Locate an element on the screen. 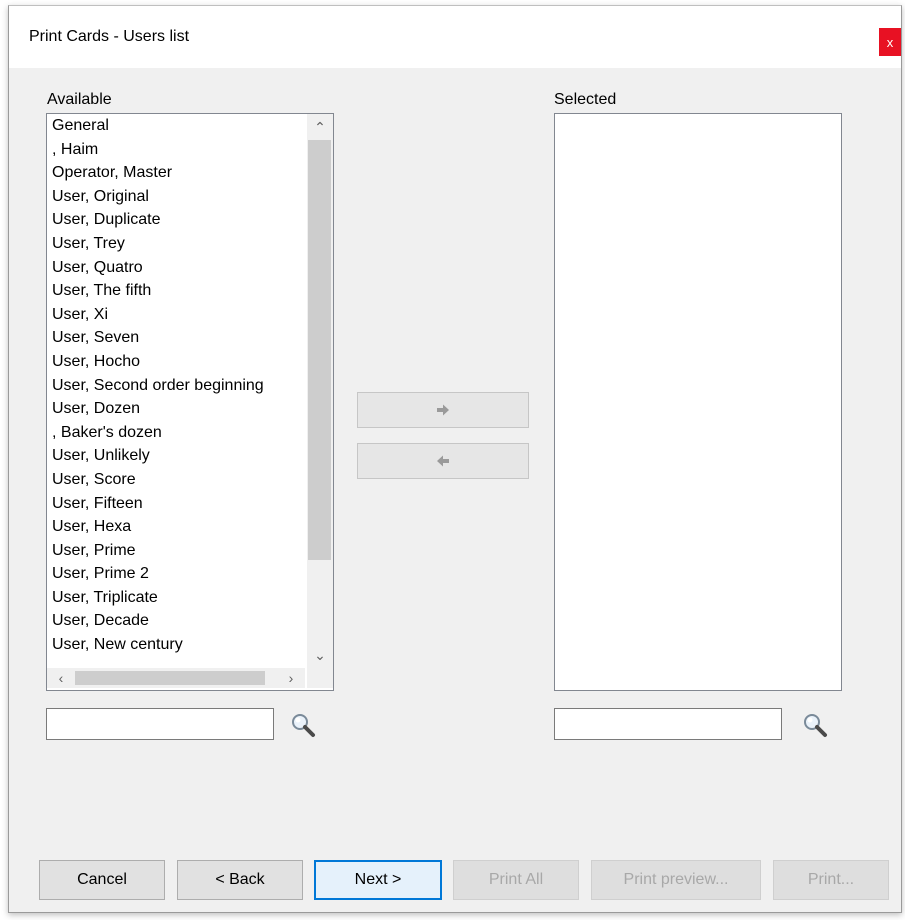 The height and width of the screenshot is (920, 905). list-item: User, New century is located at coordinates (176, 645).